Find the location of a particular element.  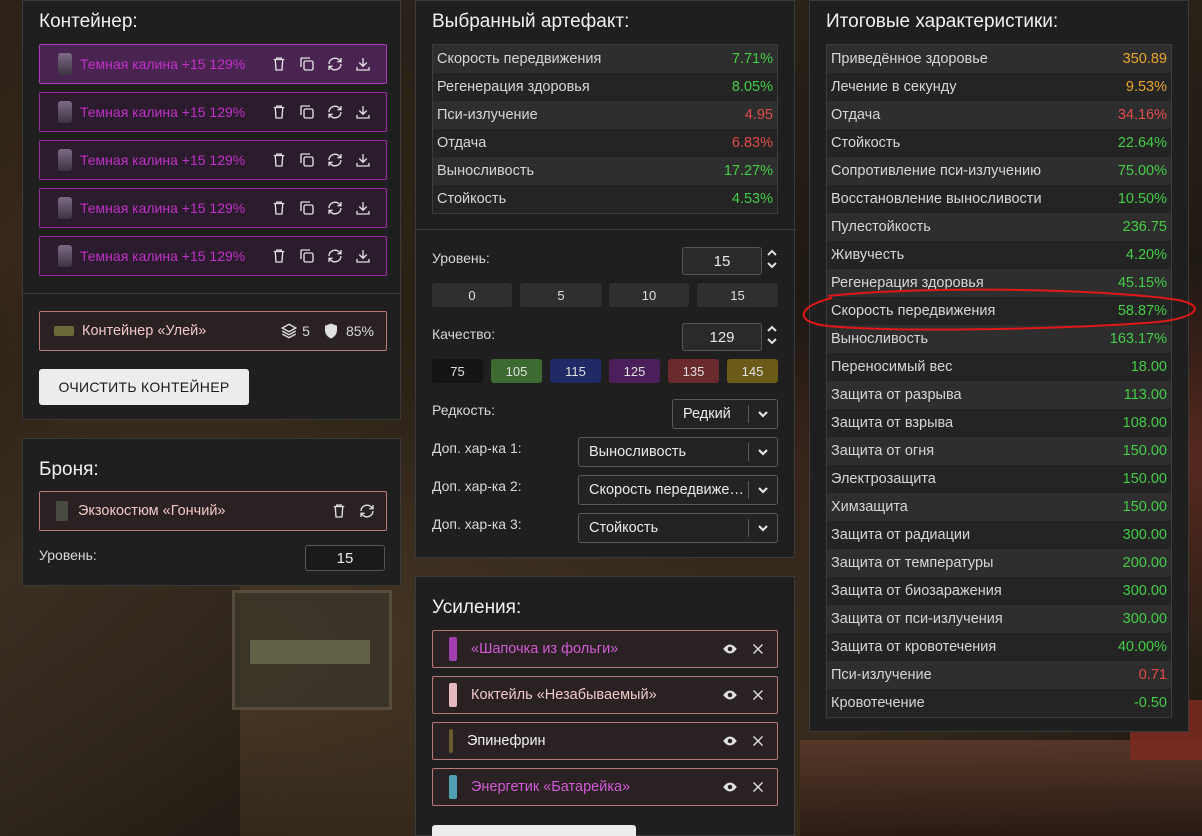

container-box: Контейнер «Улей» 5 85% is located at coordinates (213, 331).